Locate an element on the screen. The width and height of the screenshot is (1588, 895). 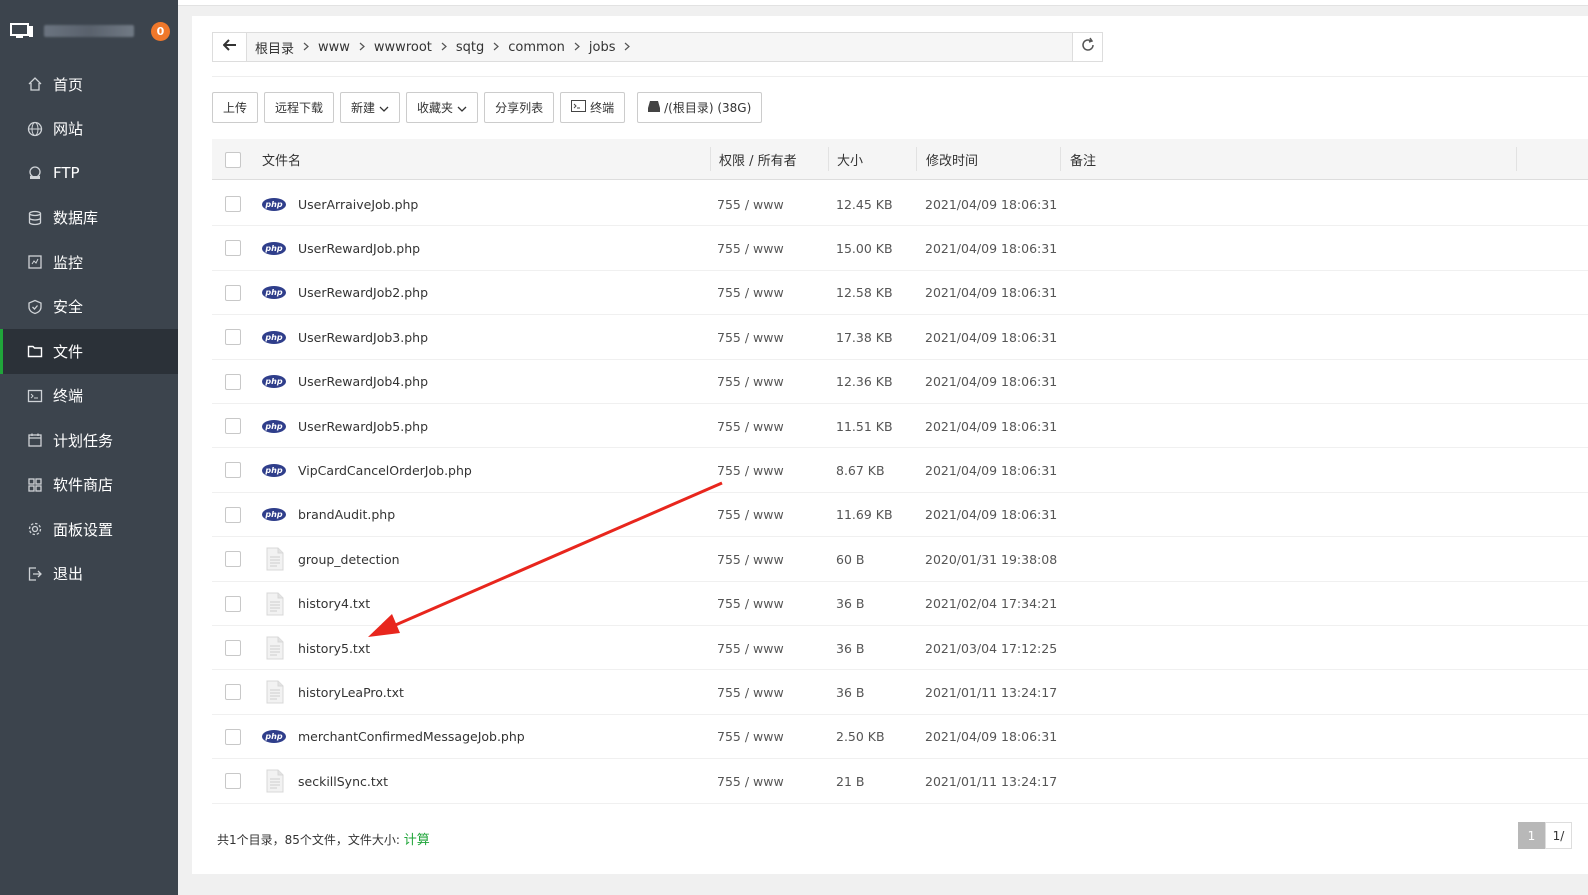
disk-button: /(根目录) (38G) is located at coordinates (700, 107).